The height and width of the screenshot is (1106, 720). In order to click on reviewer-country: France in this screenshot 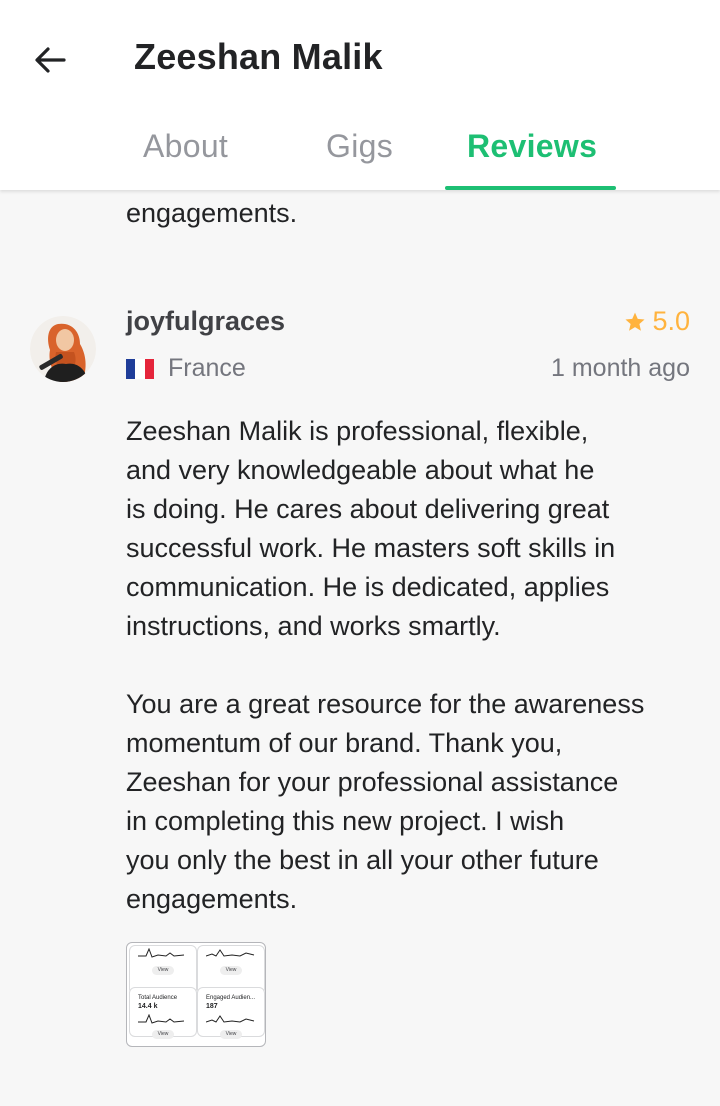, I will do `click(186, 368)`.